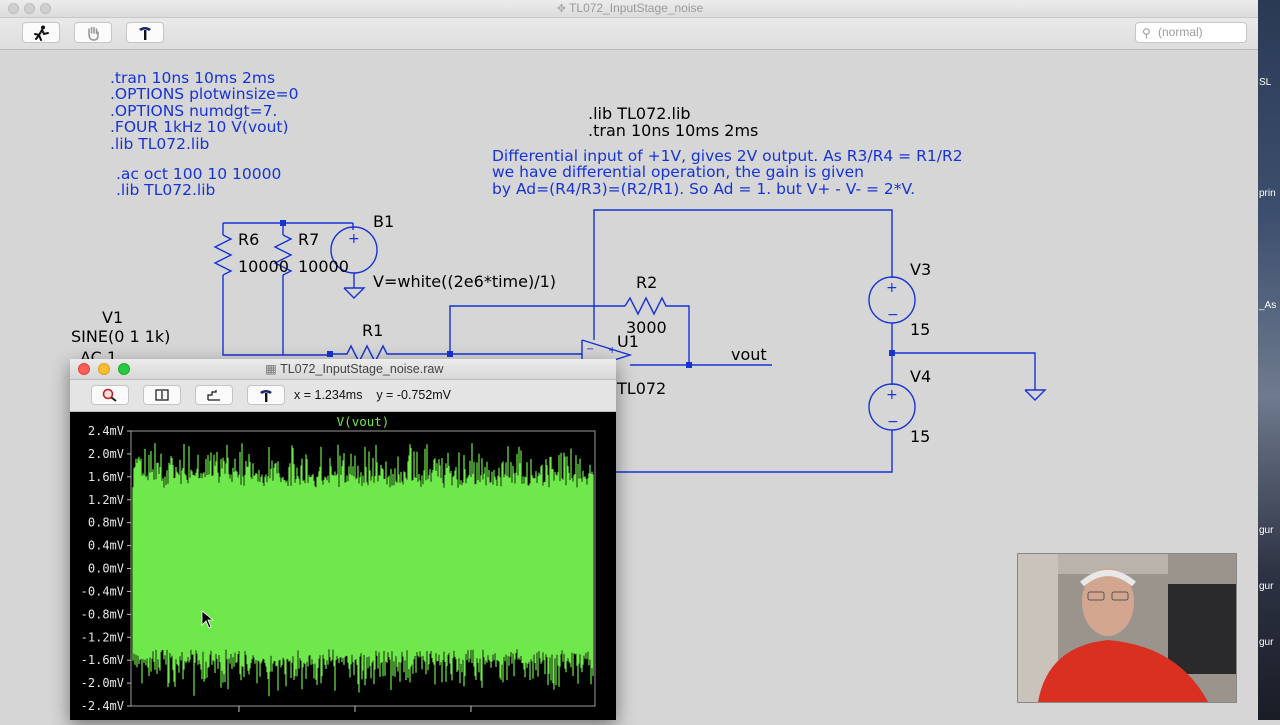 This screenshot has height=725, width=1280. What do you see at coordinates (921, 269) in the screenshot?
I see `v3-label: V3` at bounding box center [921, 269].